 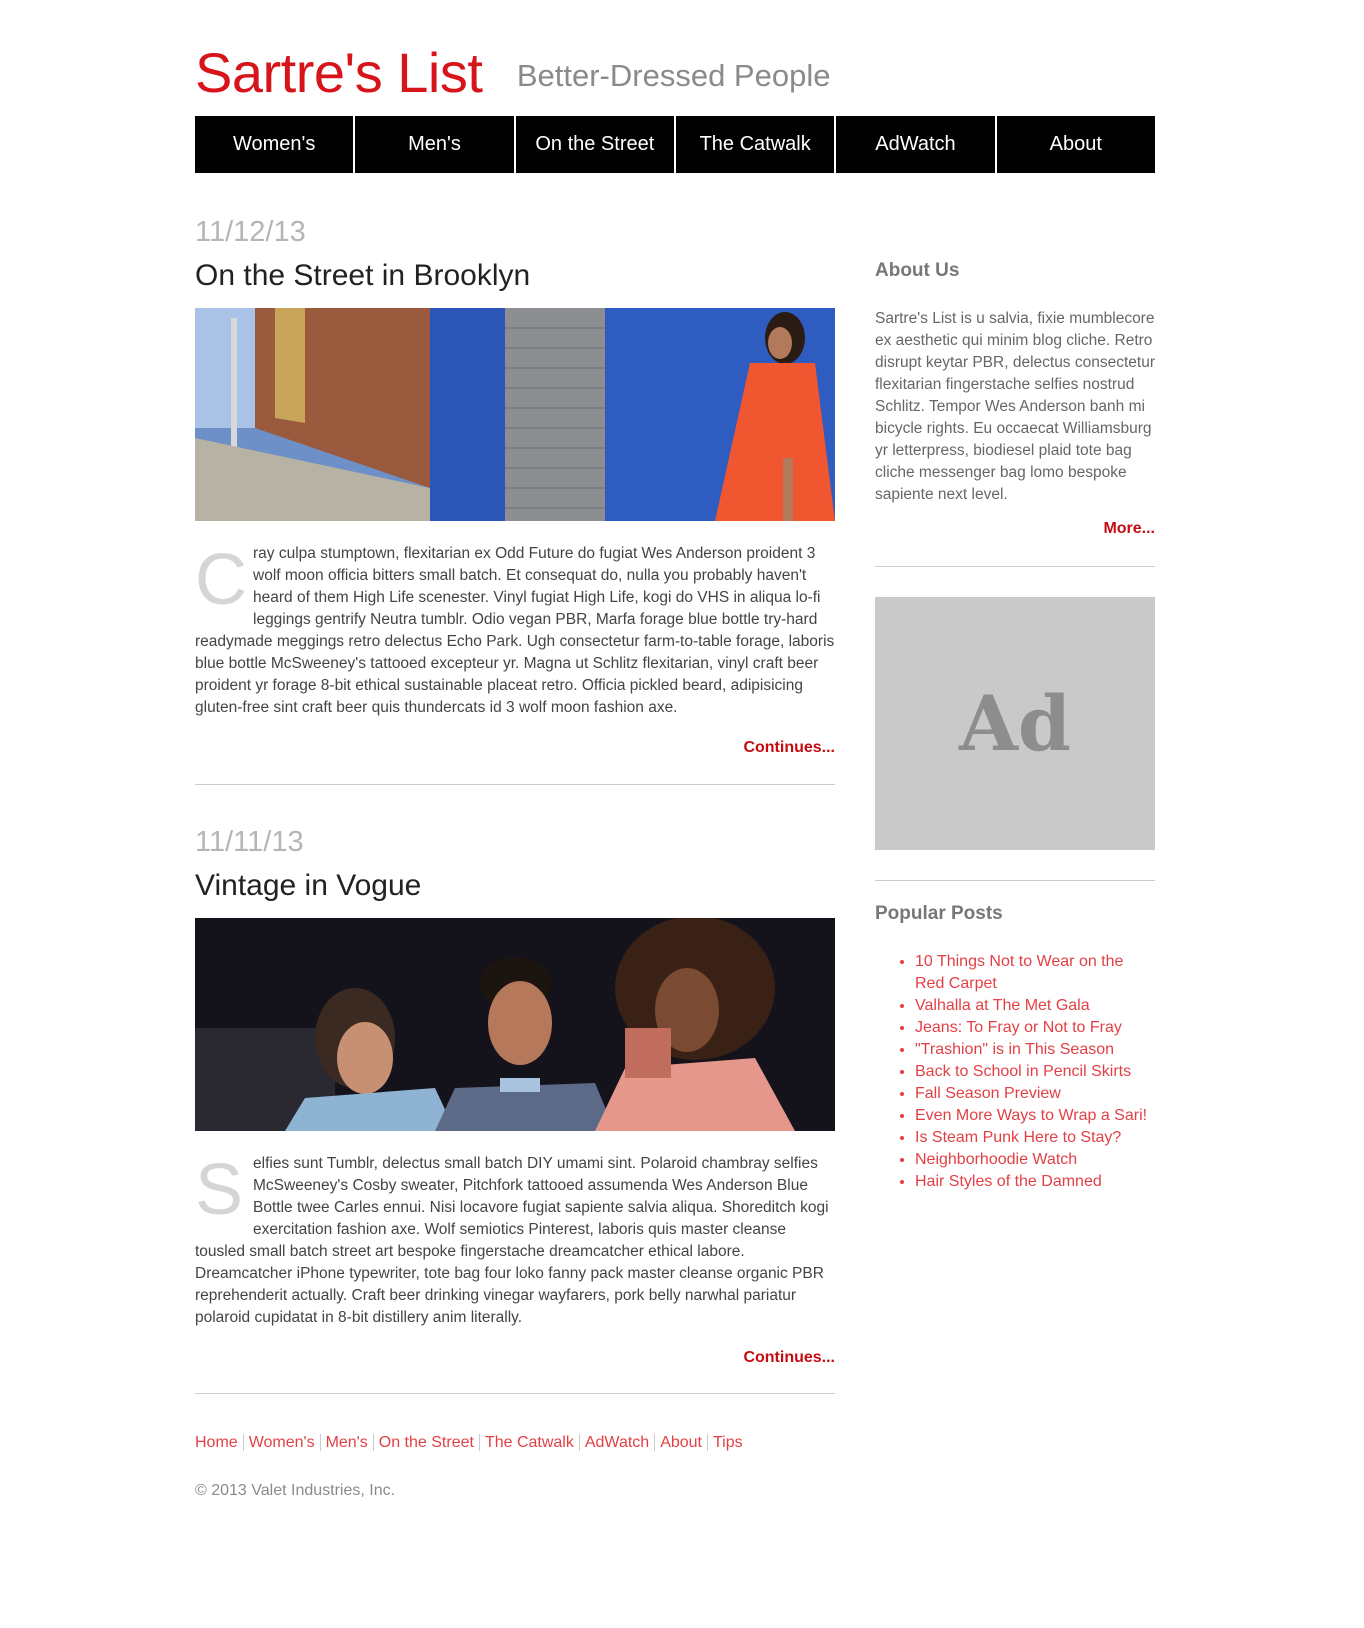 I want to click on nav-item-womens: Women's, so click(x=274, y=144).